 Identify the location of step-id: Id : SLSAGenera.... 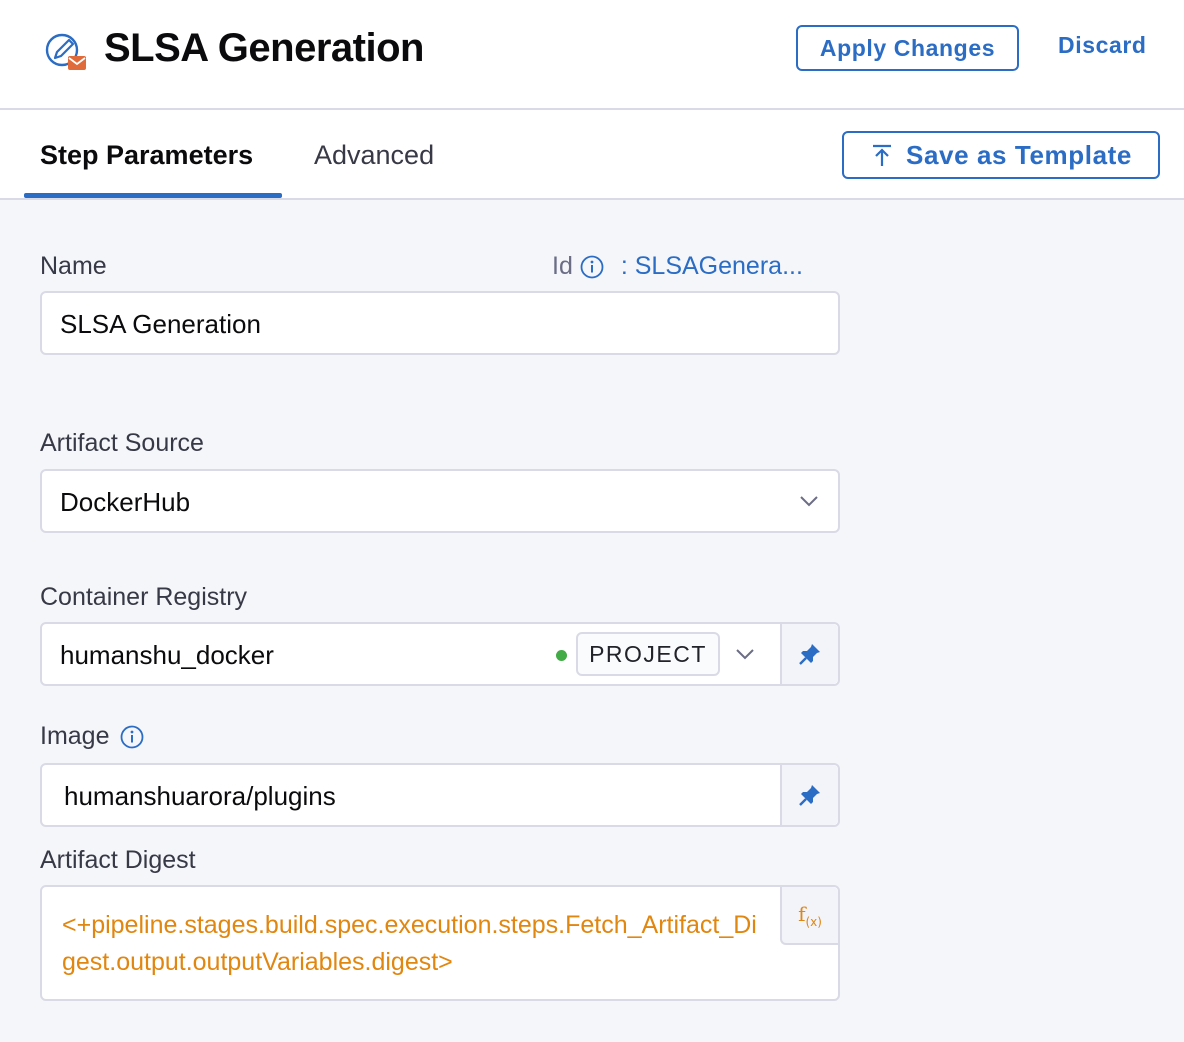
(677, 266).